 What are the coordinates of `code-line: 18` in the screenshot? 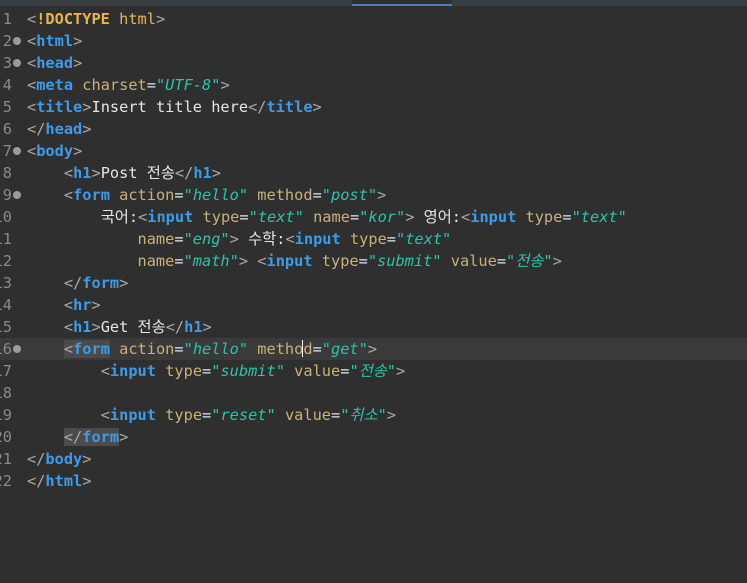 It's located at (6, 393).